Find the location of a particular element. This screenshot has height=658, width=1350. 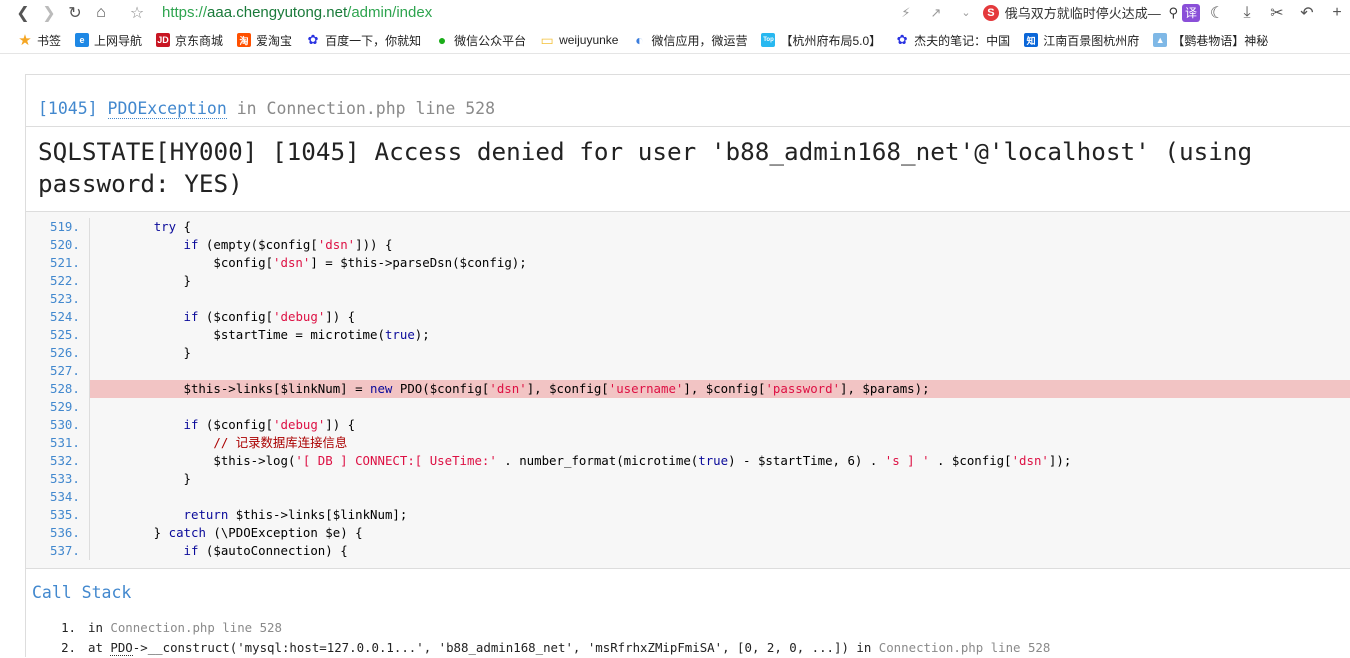

line-code: } catch (\PDOException $e) { is located at coordinates (228, 532).